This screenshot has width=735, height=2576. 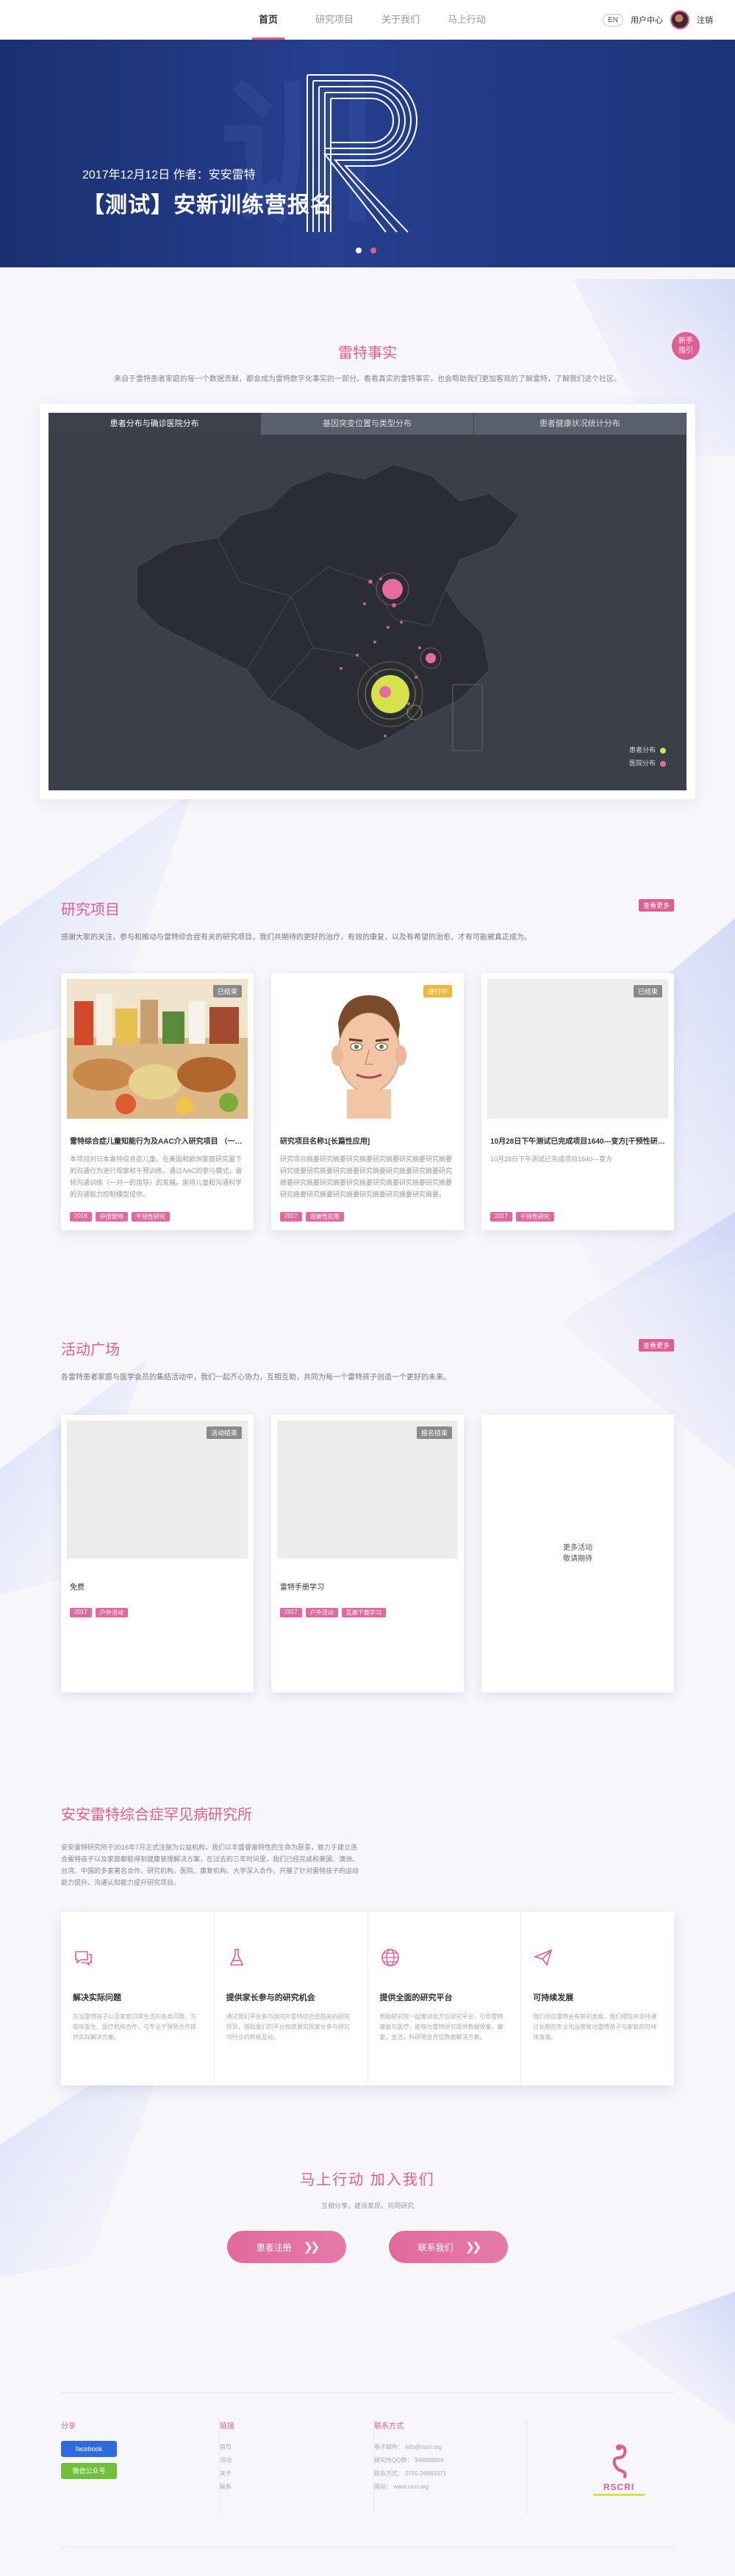 What do you see at coordinates (647, 763) in the screenshot?
I see `legend-hospitals: 医院分布` at bounding box center [647, 763].